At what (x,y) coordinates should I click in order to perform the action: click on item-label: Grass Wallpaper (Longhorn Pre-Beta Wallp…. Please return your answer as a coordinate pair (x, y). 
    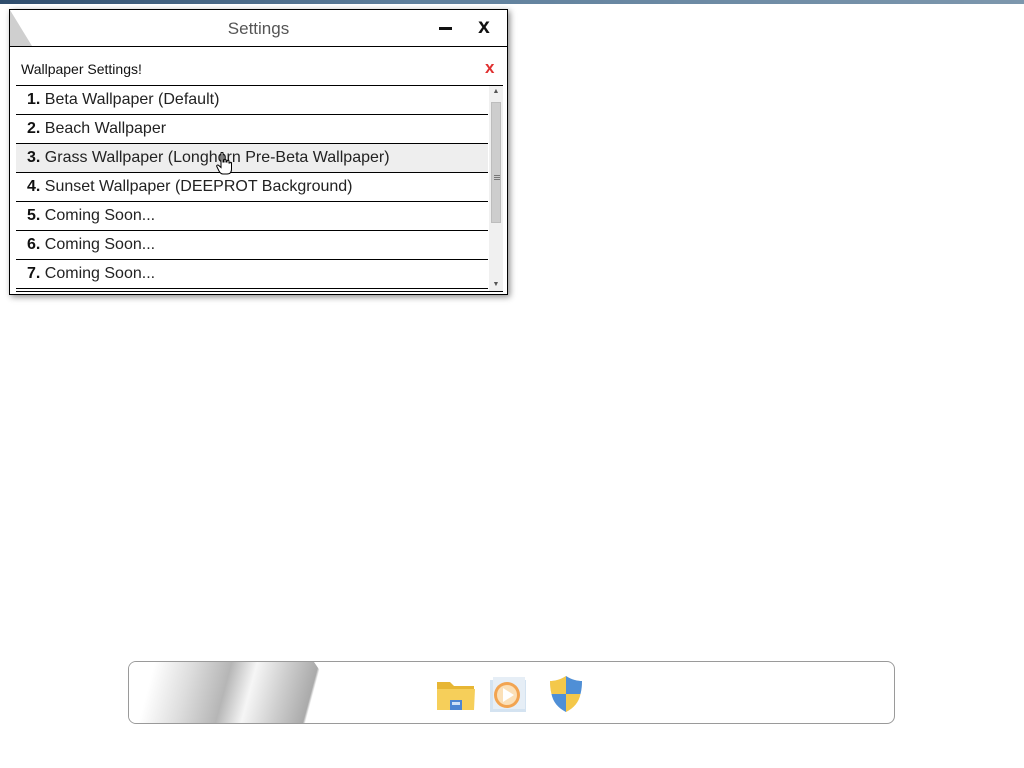
    Looking at the image, I should click on (217, 157).